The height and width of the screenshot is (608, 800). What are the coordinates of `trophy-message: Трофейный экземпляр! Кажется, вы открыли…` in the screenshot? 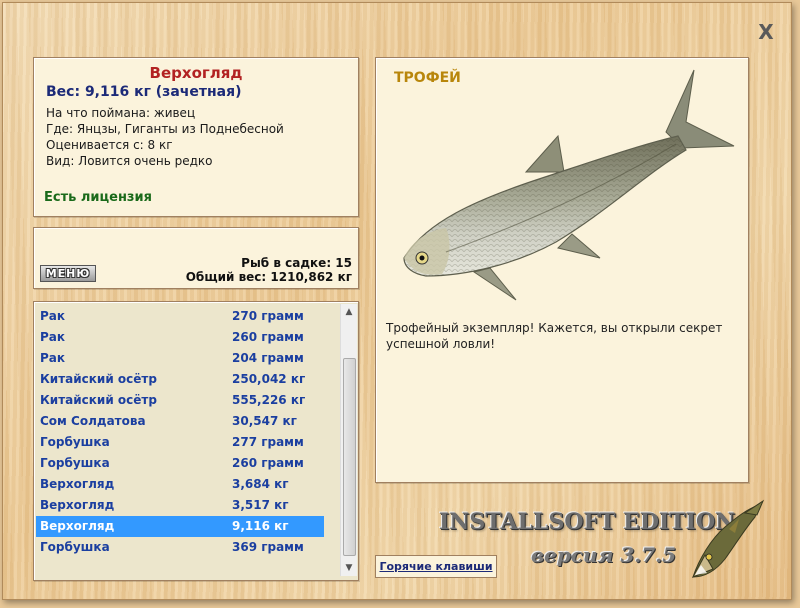 It's located at (554, 336).